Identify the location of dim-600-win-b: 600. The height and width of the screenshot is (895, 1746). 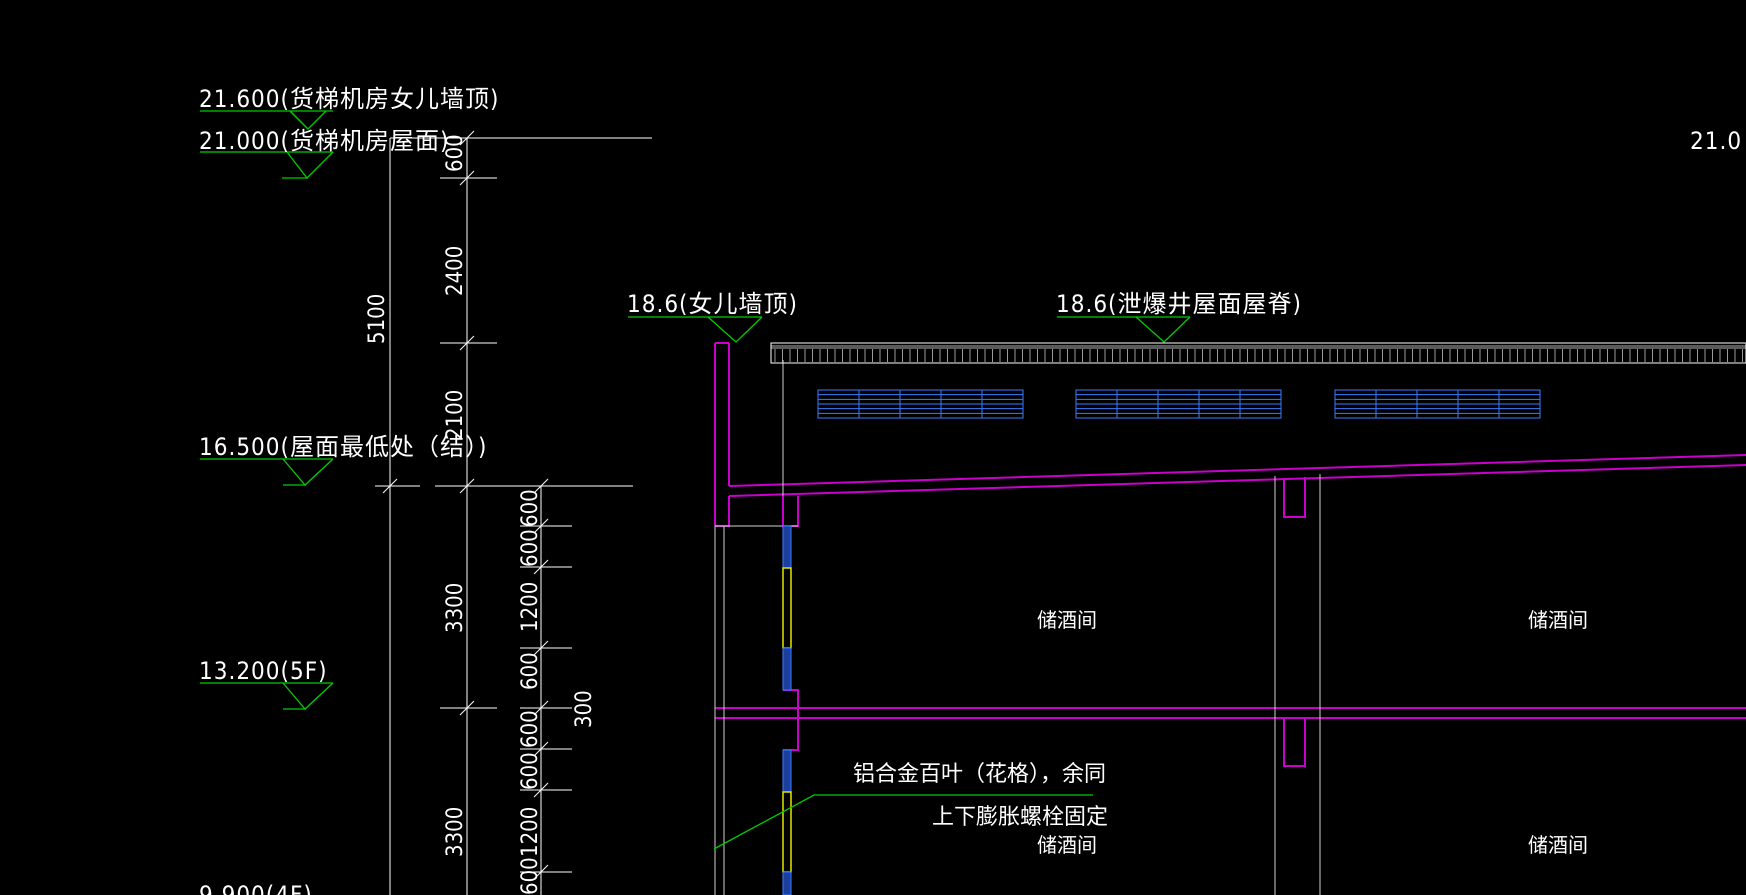
(530, 548).